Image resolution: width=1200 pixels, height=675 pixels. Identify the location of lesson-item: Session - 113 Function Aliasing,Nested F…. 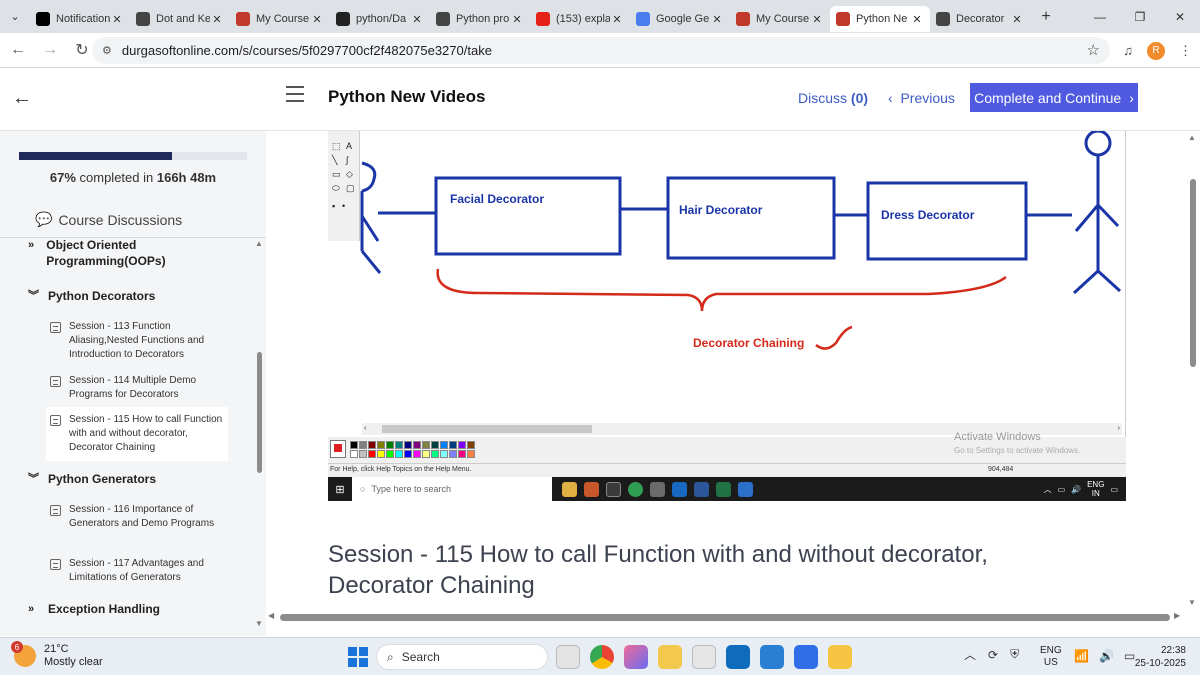
(137, 341).